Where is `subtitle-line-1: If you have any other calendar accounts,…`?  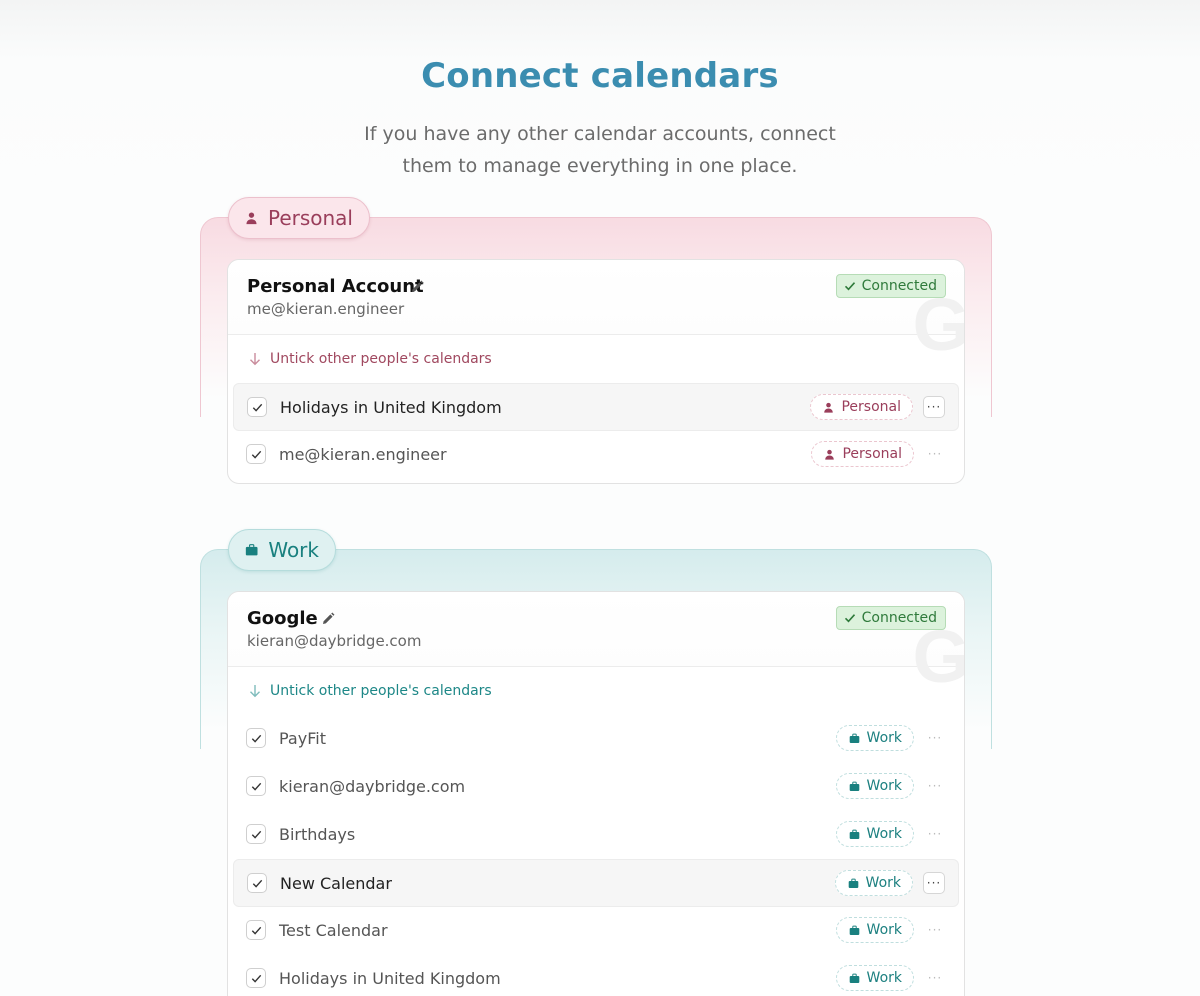 subtitle-line-1: If you have any other calendar accounts,… is located at coordinates (600, 134).